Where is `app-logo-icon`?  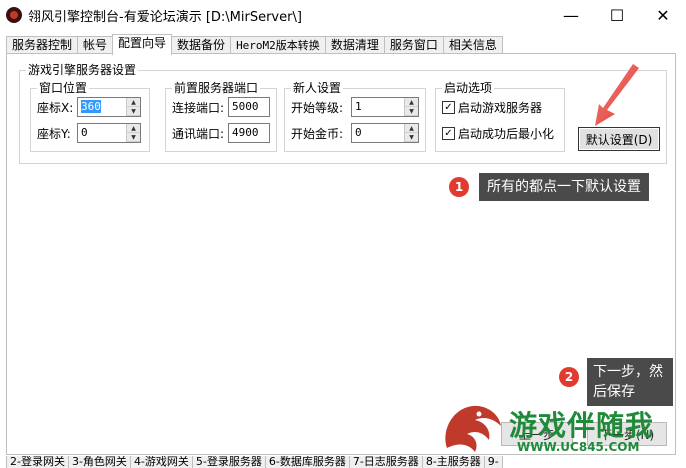
app-logo-icon is located at coordinates (14, 15).